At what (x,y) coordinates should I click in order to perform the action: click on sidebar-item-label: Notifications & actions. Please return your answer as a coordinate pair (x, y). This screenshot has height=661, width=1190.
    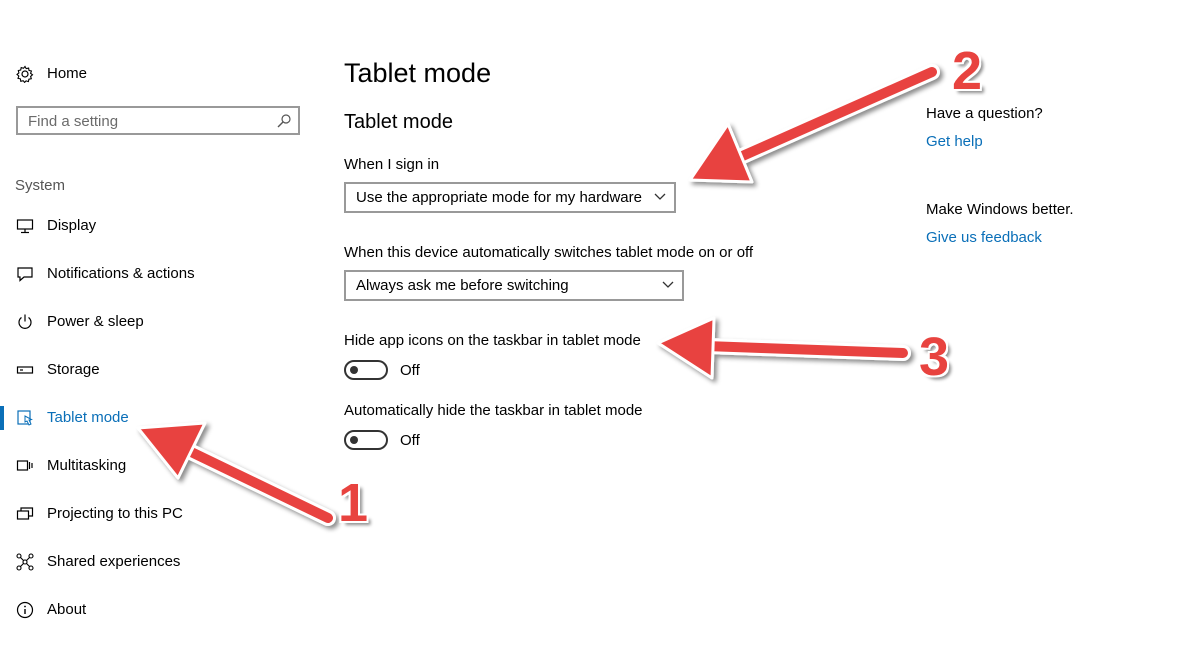
    Looking at the image, I should click on (121, 273).